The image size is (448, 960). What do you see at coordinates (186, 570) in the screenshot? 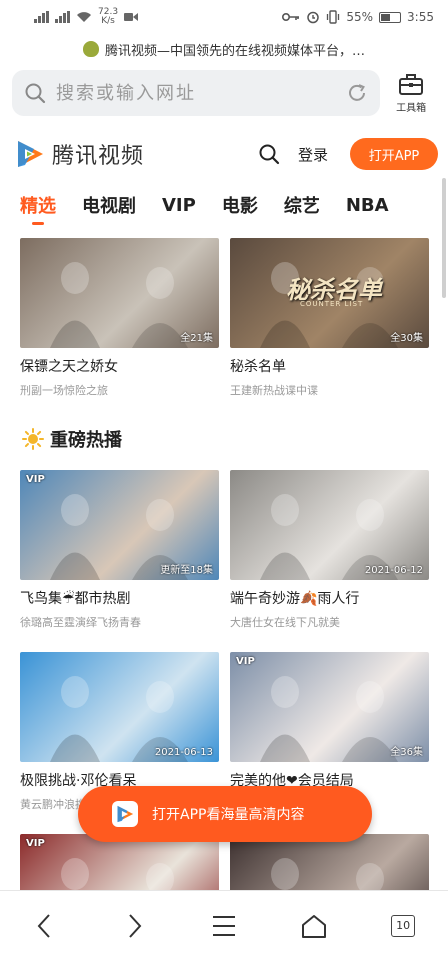
I see `episode-badge: 更新至18集` at bounding box center [186, 570].